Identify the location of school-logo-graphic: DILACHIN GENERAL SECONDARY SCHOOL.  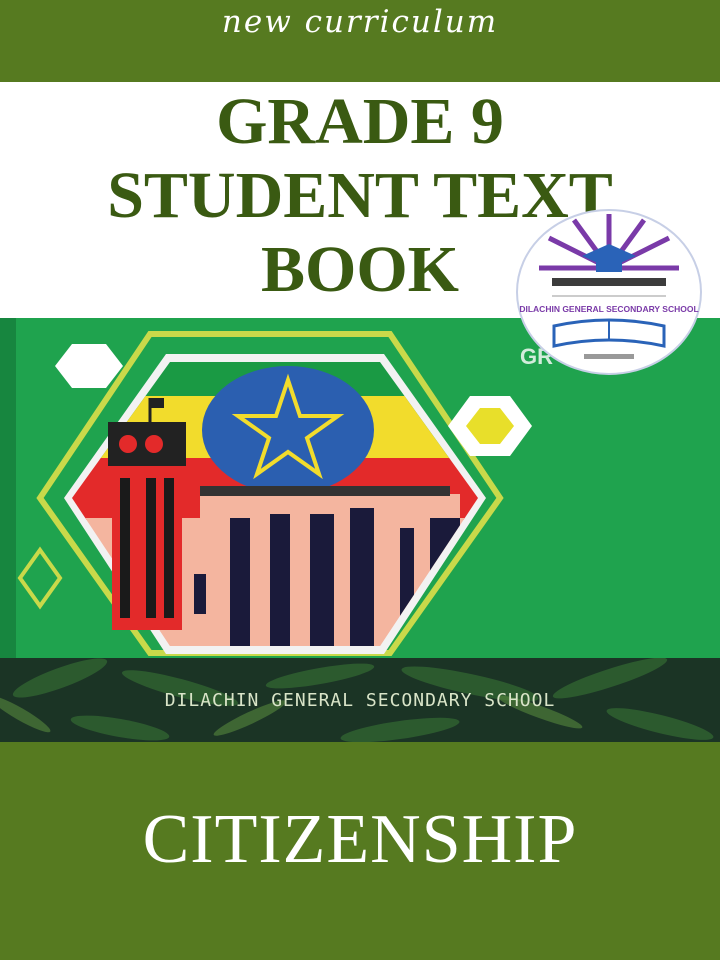
(609, 292).